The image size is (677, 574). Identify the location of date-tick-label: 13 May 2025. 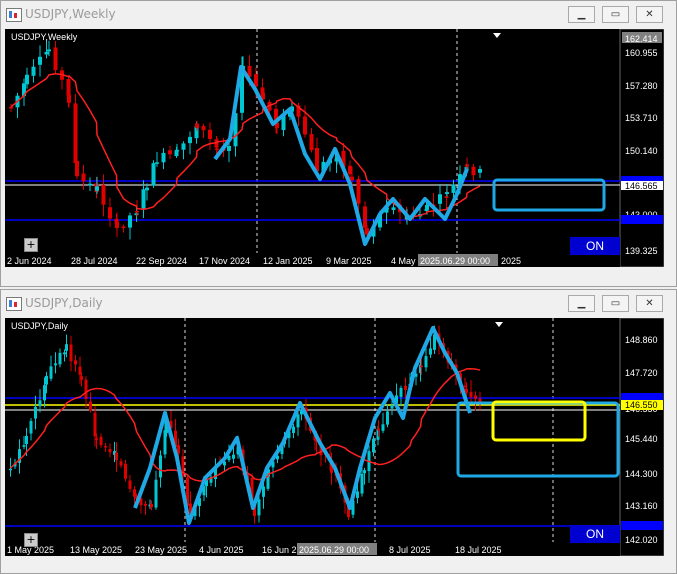
(96, 550).